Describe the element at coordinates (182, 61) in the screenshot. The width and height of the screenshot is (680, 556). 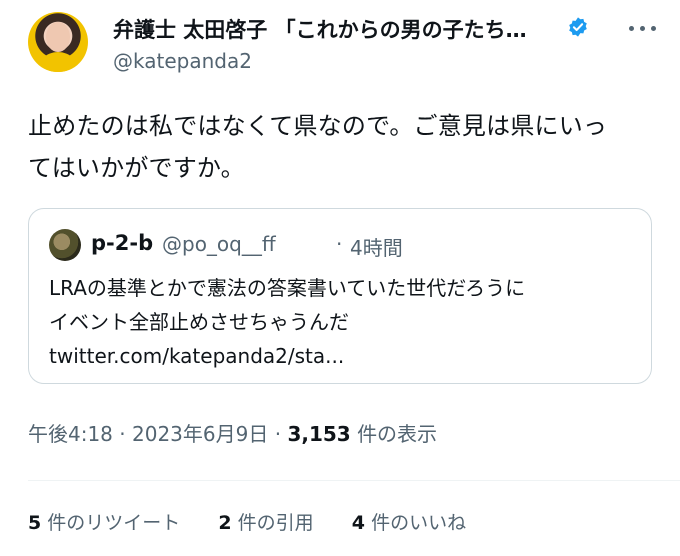
I see `author-handle: @katepanda2` at that location.